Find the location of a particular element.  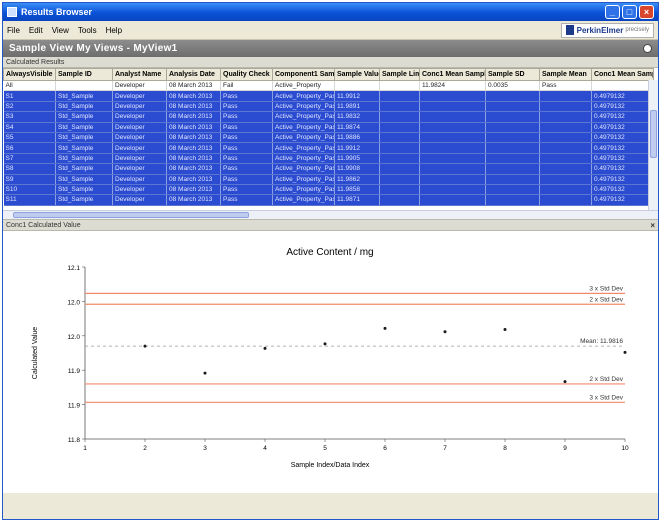

column-header: Conc1 Mean Sample Value is located at coordinates (452, 74).